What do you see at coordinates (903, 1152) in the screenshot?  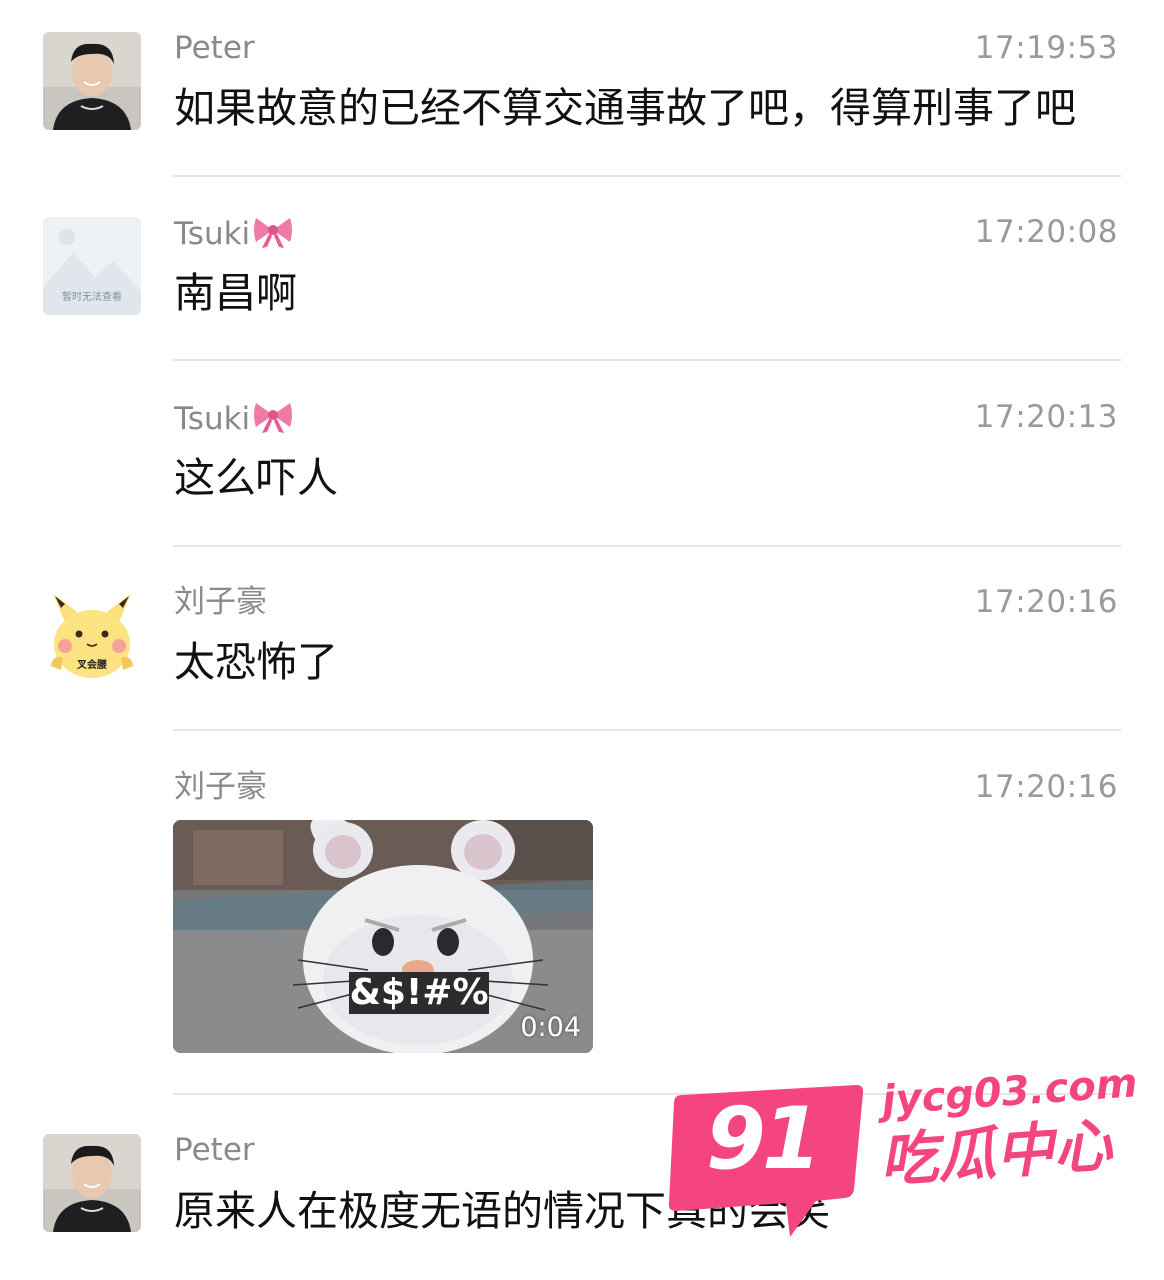 I see `watermark: 91 jycg03.com 吃瓜中心` at bounding box center [903, 1152].